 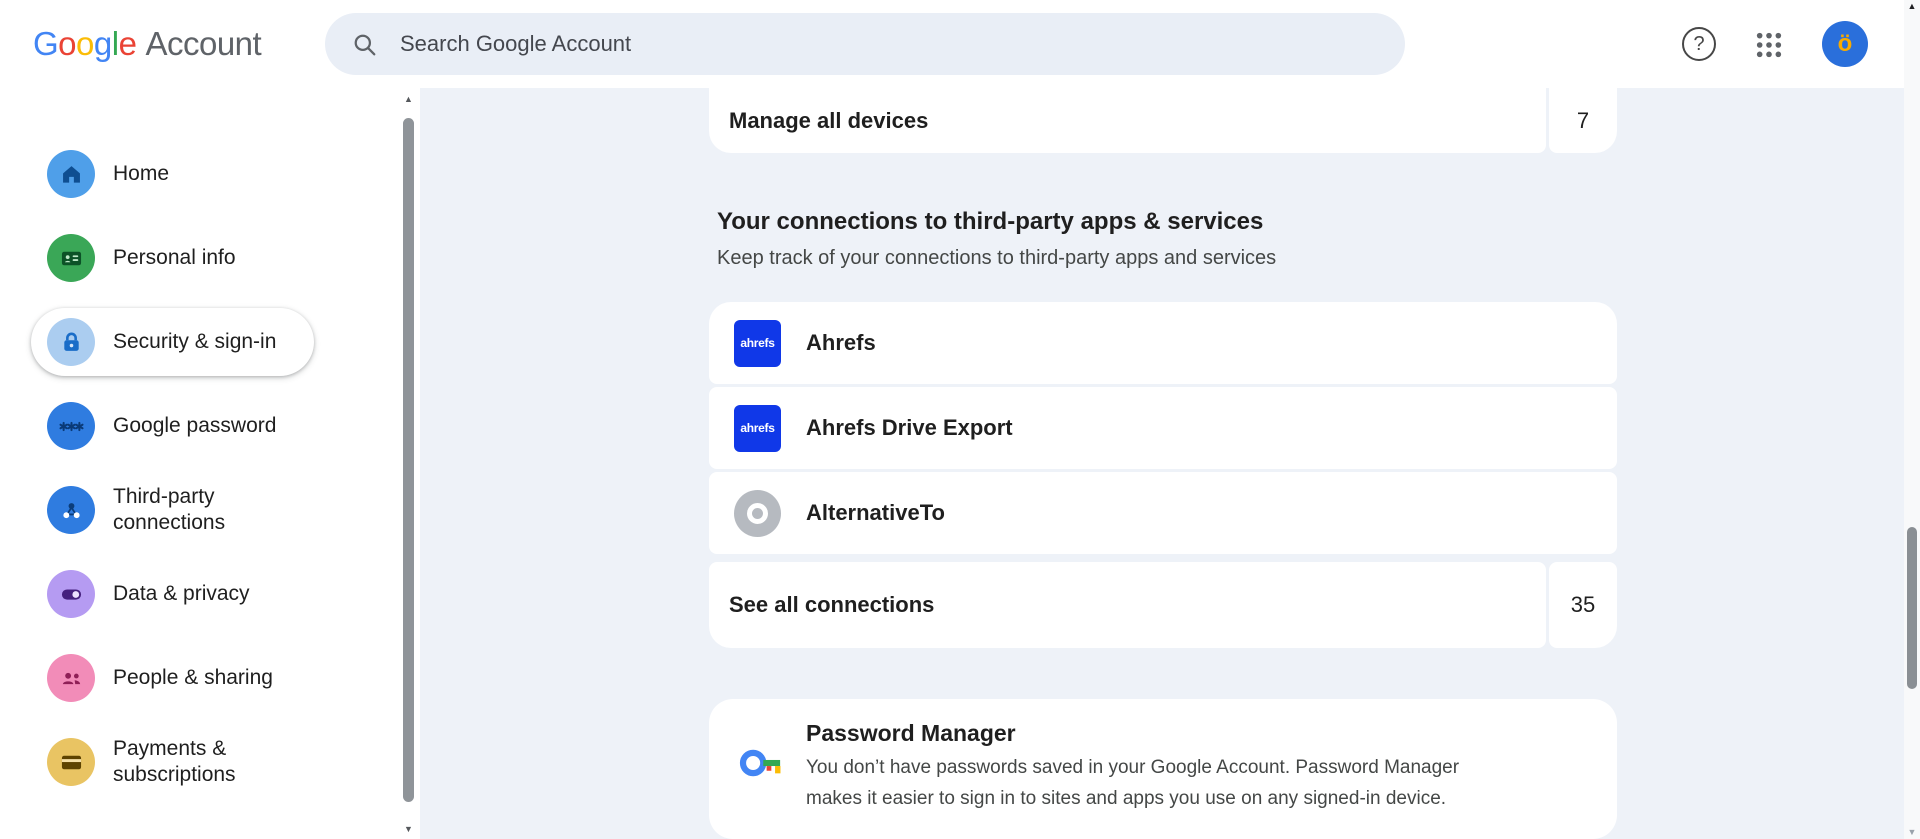 What do you see at coordinates (760, 763) in the screenshot?
I see `password-manager-key-icon` at bounding box center [760, 763].